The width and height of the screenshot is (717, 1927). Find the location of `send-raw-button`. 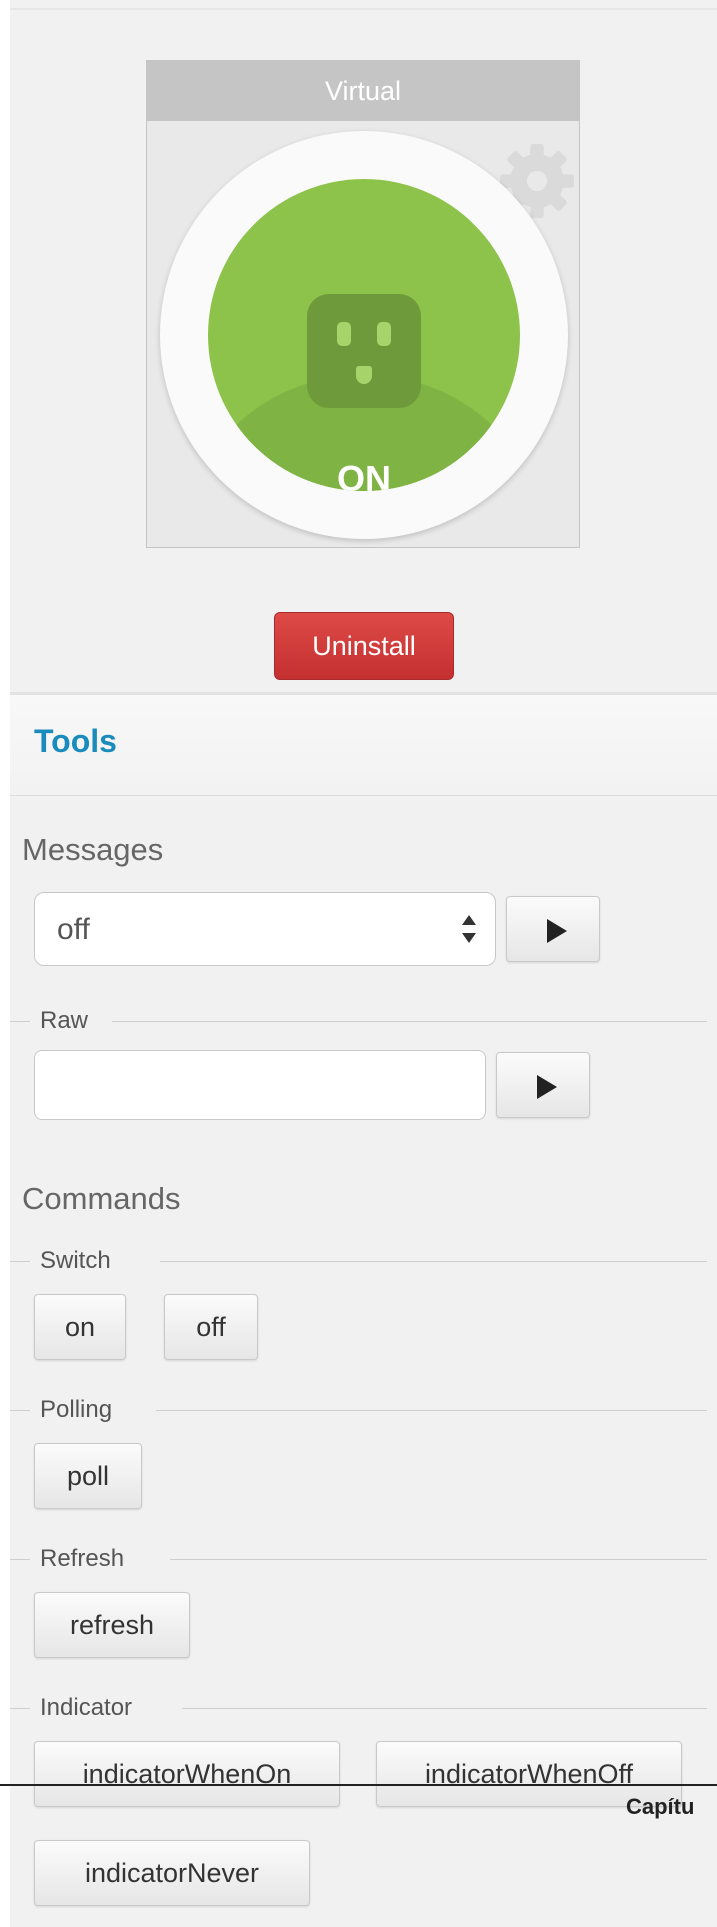

send-raw-button is located at coordinates (543, 1085).